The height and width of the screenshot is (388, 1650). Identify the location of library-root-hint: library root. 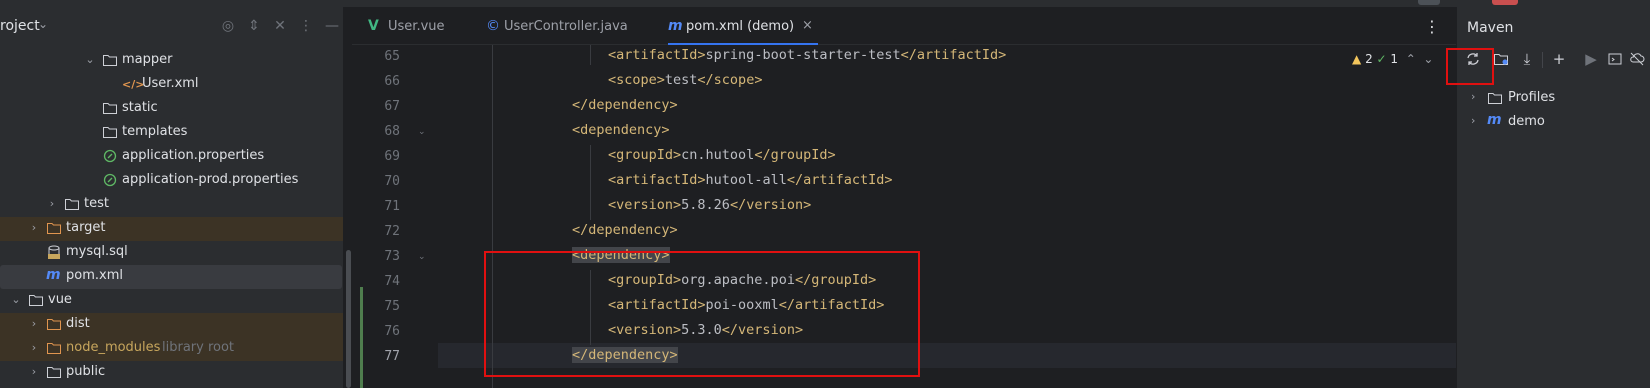
(198, 347).